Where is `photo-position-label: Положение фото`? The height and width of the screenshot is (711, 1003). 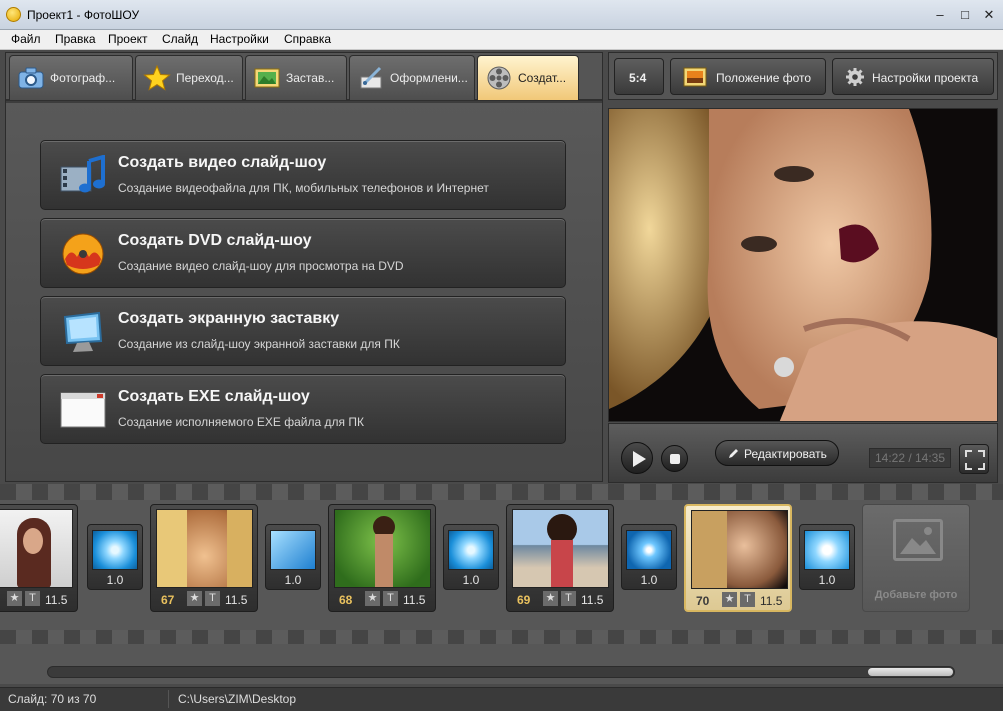 photo-position-label: Положение фото is located at coordinates (764, 78).